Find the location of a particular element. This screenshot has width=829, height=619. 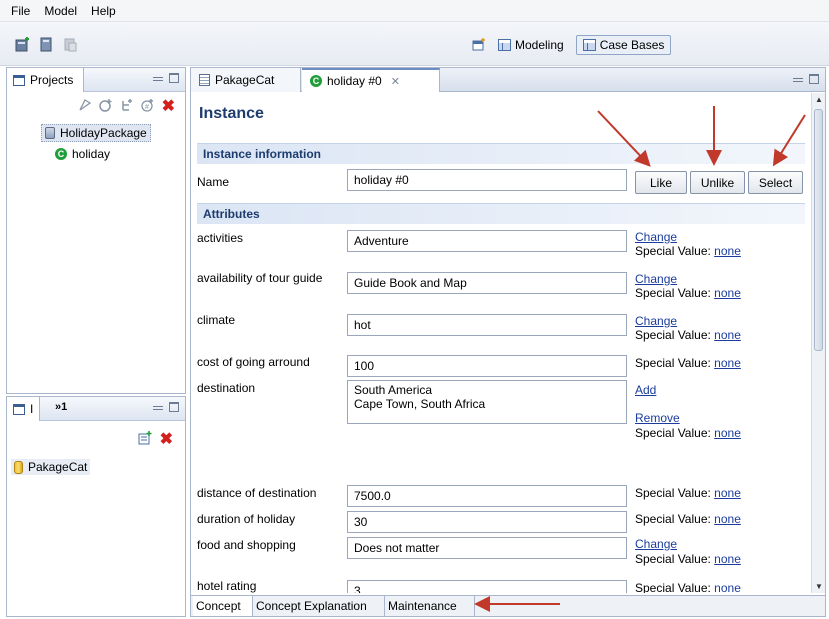

casebase-icon is located at coordinates (18, 467).